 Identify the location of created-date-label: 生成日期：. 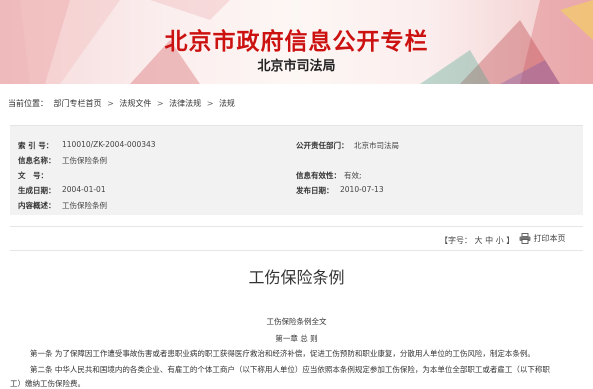
(37, 190).